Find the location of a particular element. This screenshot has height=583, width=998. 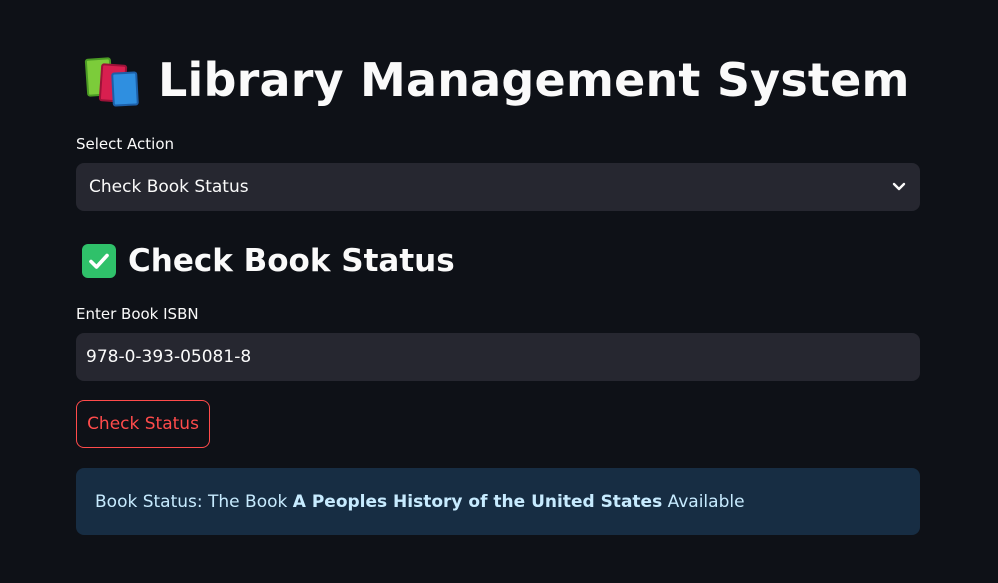

isbn-input is located at coordinates (498, 357).